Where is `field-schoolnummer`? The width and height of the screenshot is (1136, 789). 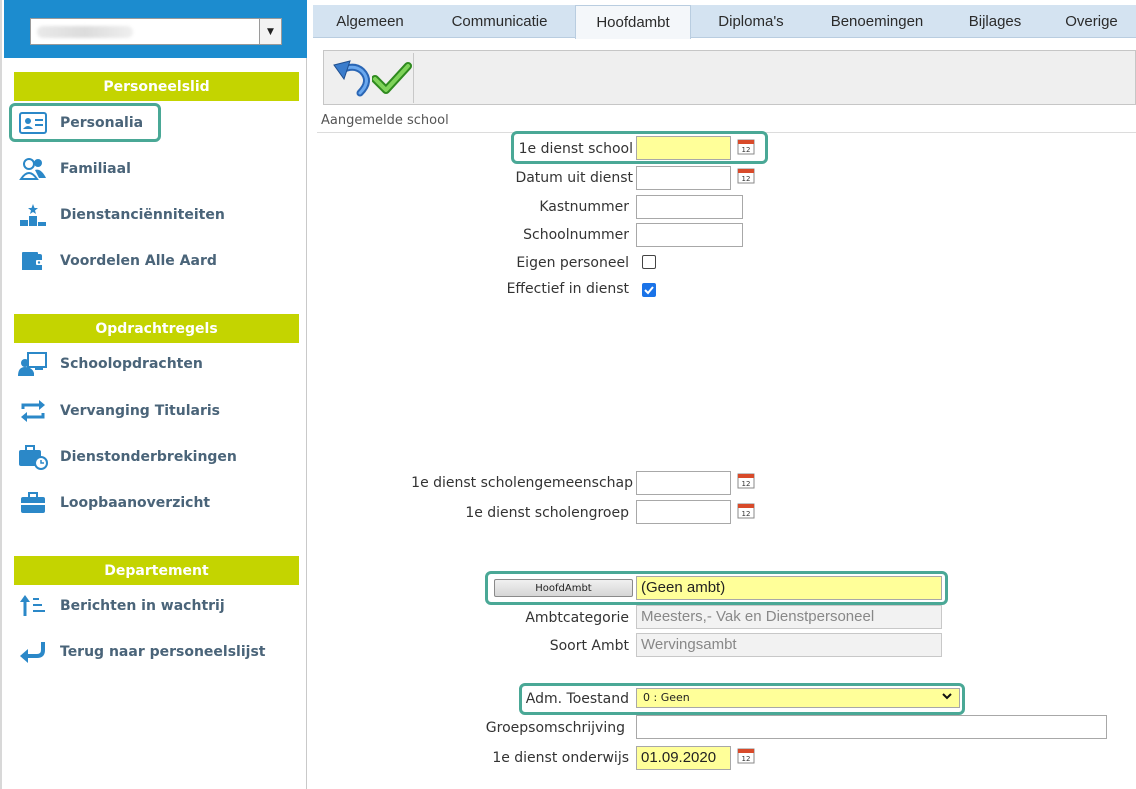 field-schoolnummer is located at coordinates (689, 235).